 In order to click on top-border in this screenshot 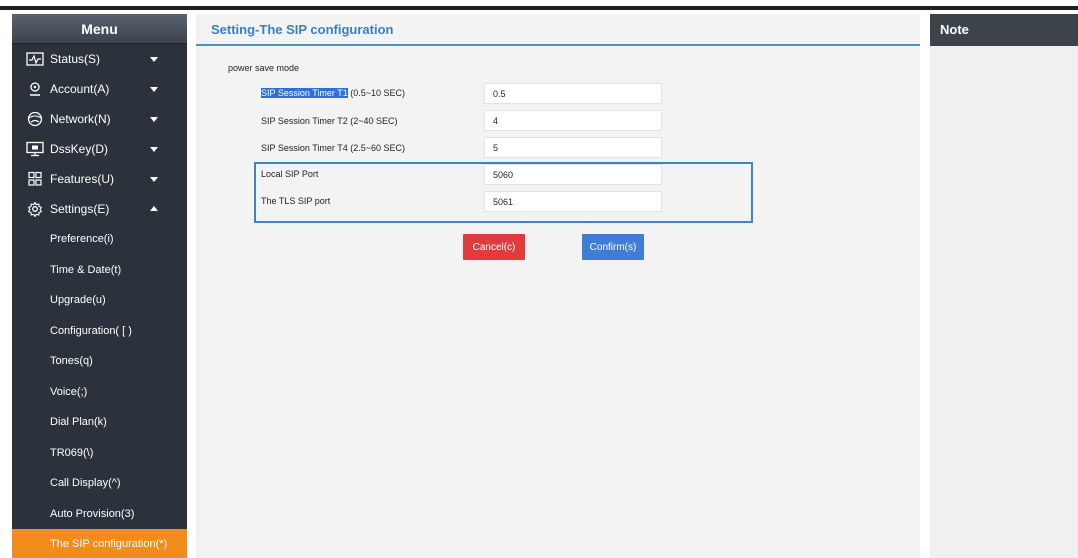, I will do `click(539, 8)`.